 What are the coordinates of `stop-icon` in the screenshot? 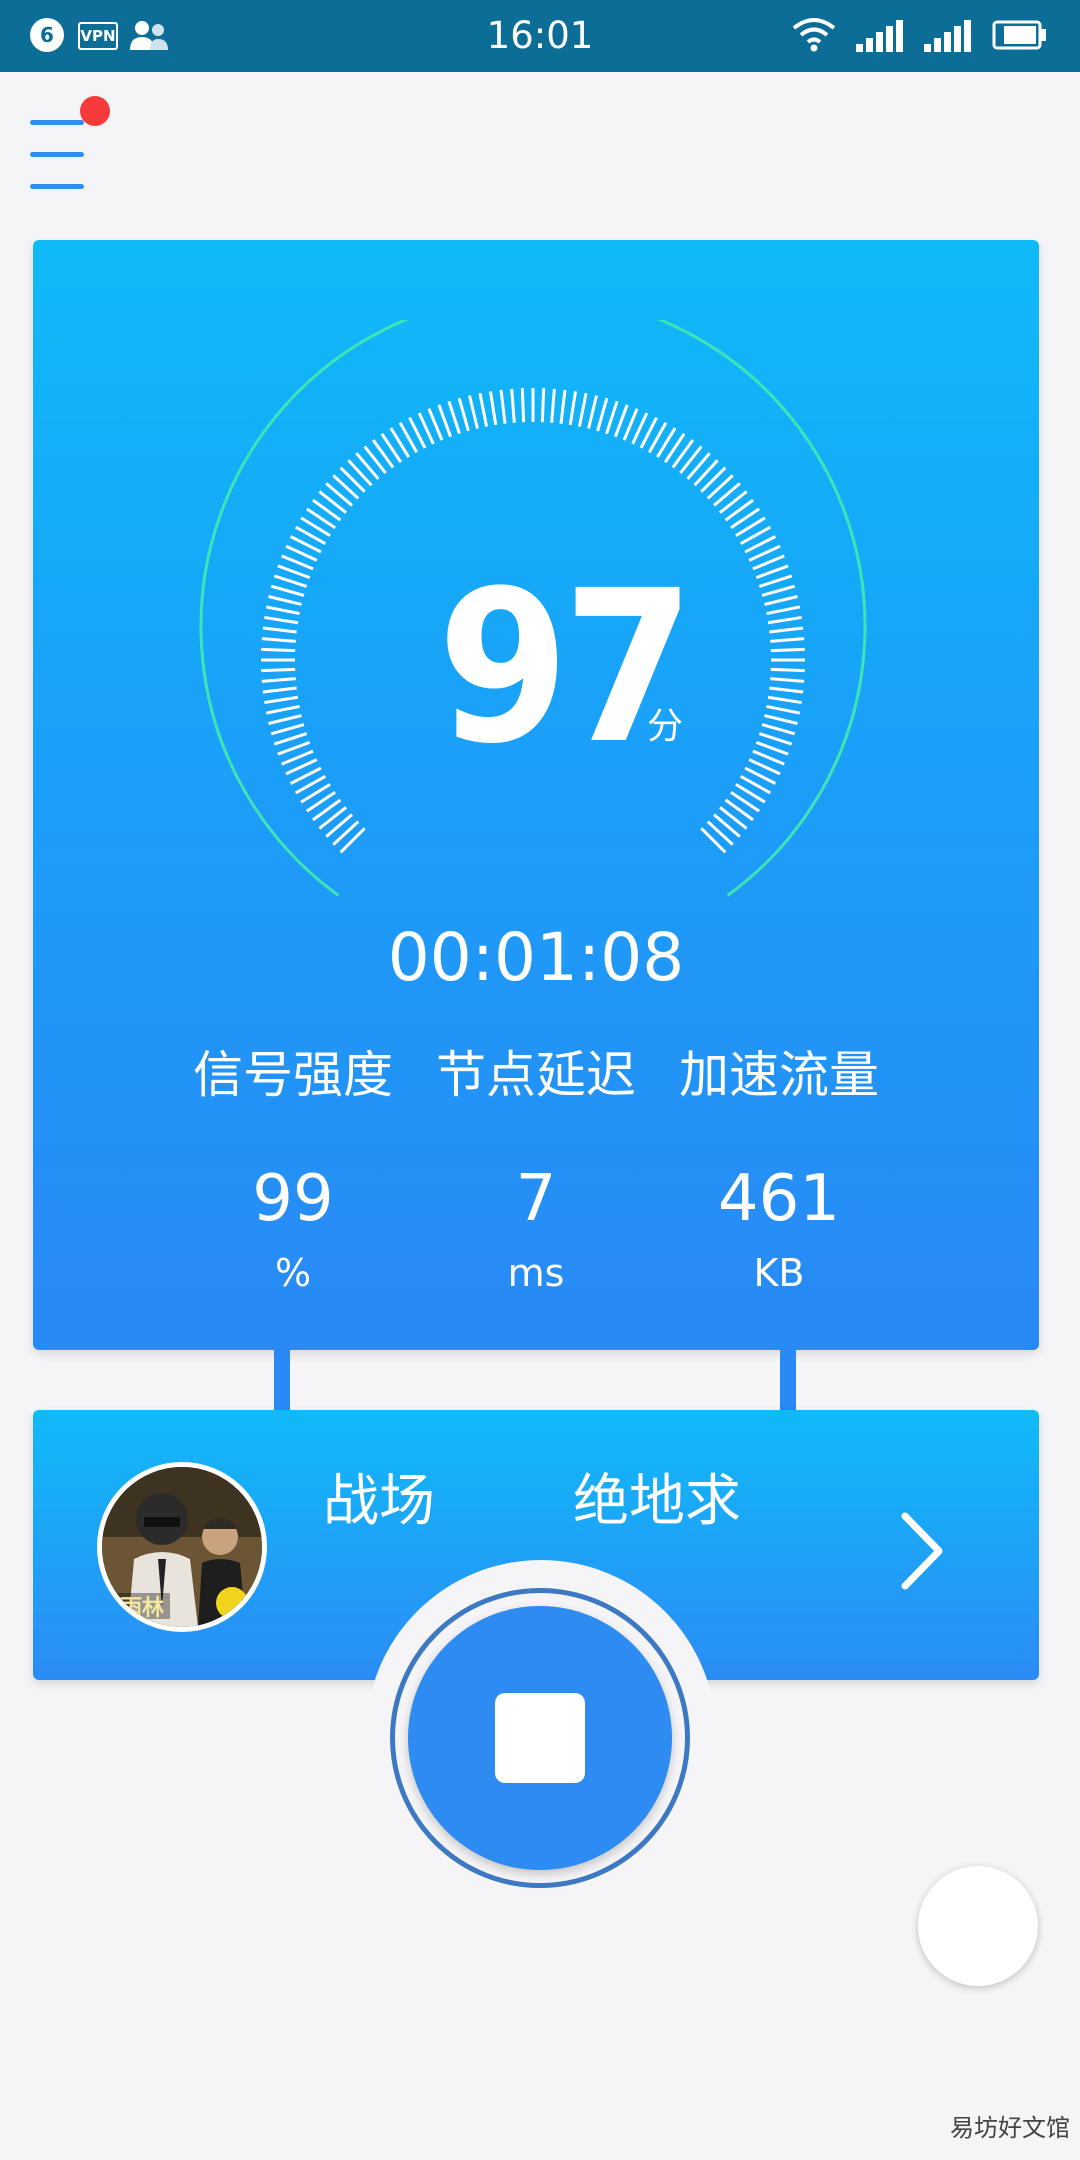 It's located at (540, 1738).